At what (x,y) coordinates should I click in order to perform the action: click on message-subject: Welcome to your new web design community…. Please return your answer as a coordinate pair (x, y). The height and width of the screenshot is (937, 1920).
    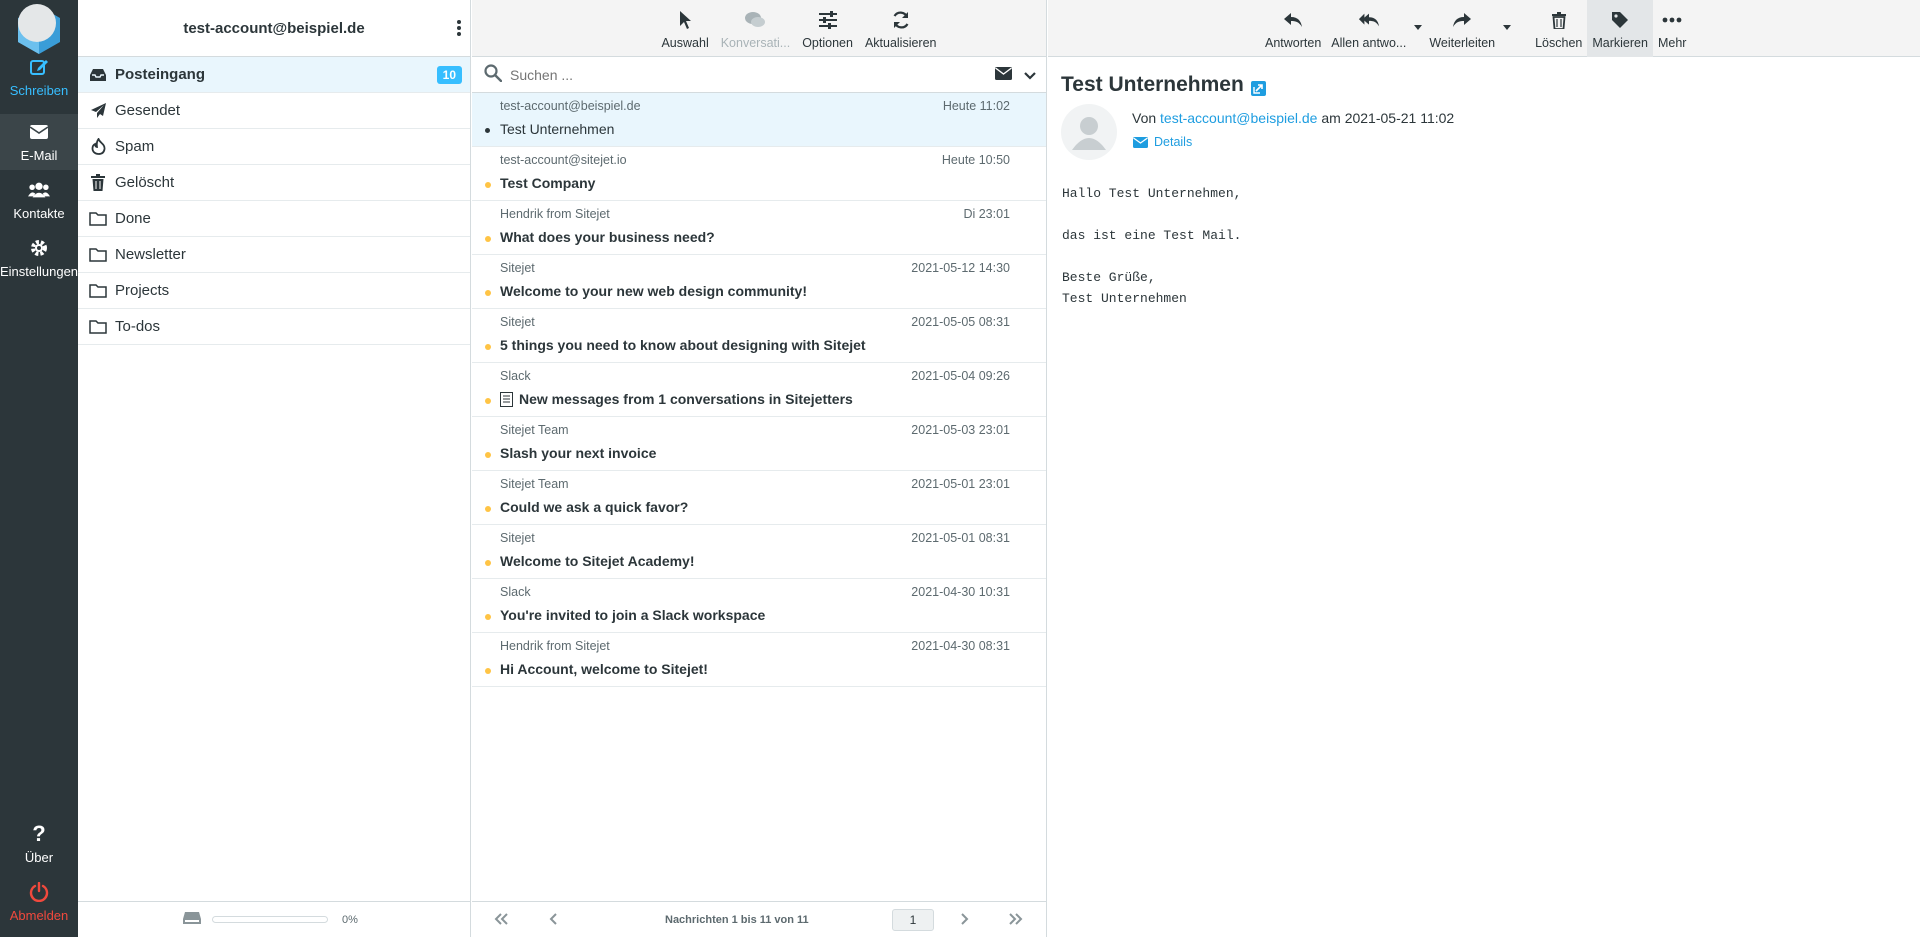
    Looking at the image, I should click on (653, 291).